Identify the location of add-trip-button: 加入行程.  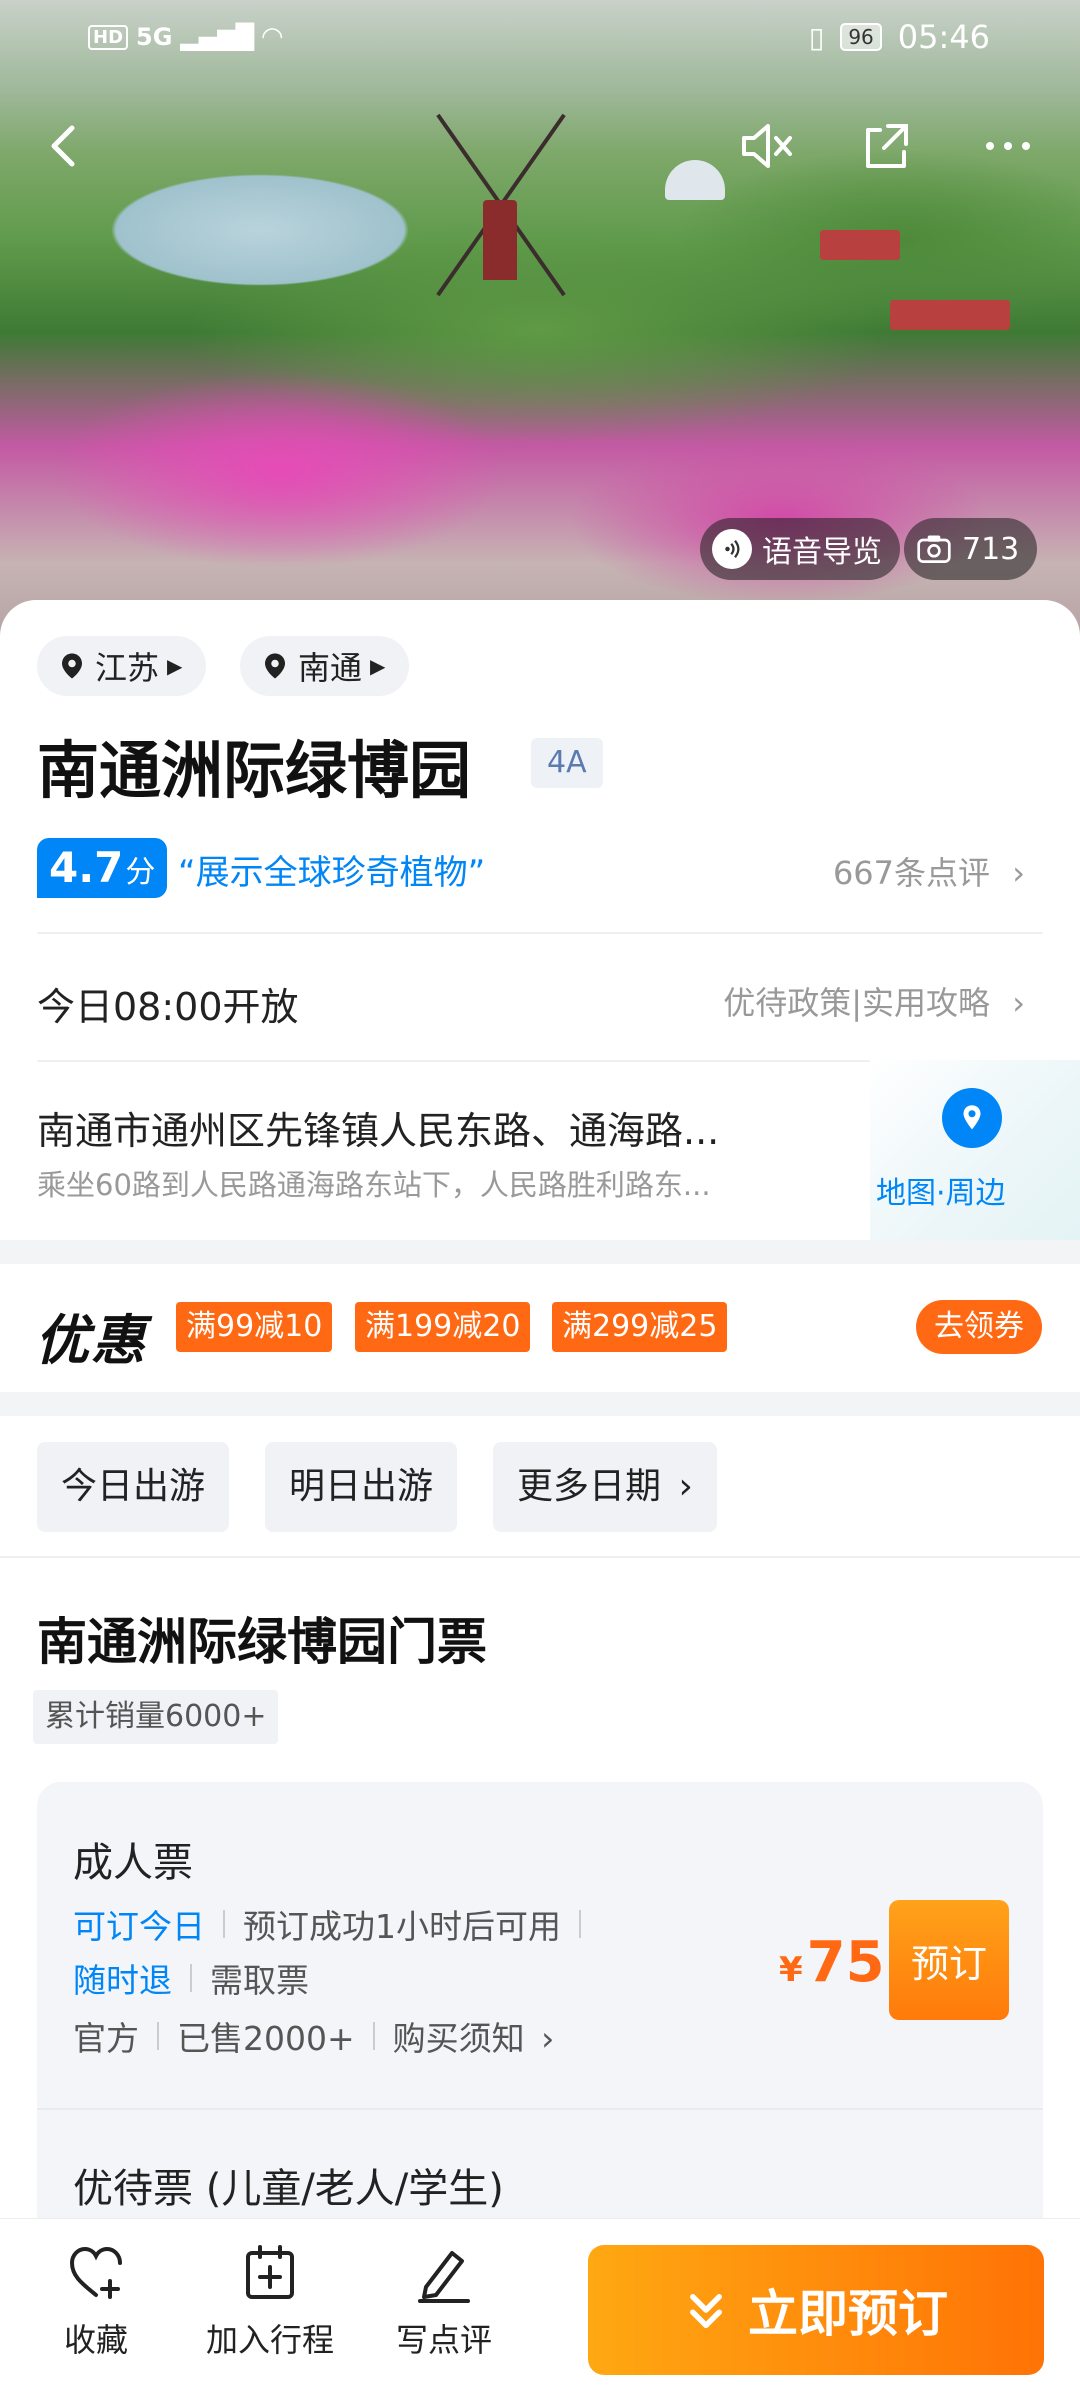
(270, 2301).